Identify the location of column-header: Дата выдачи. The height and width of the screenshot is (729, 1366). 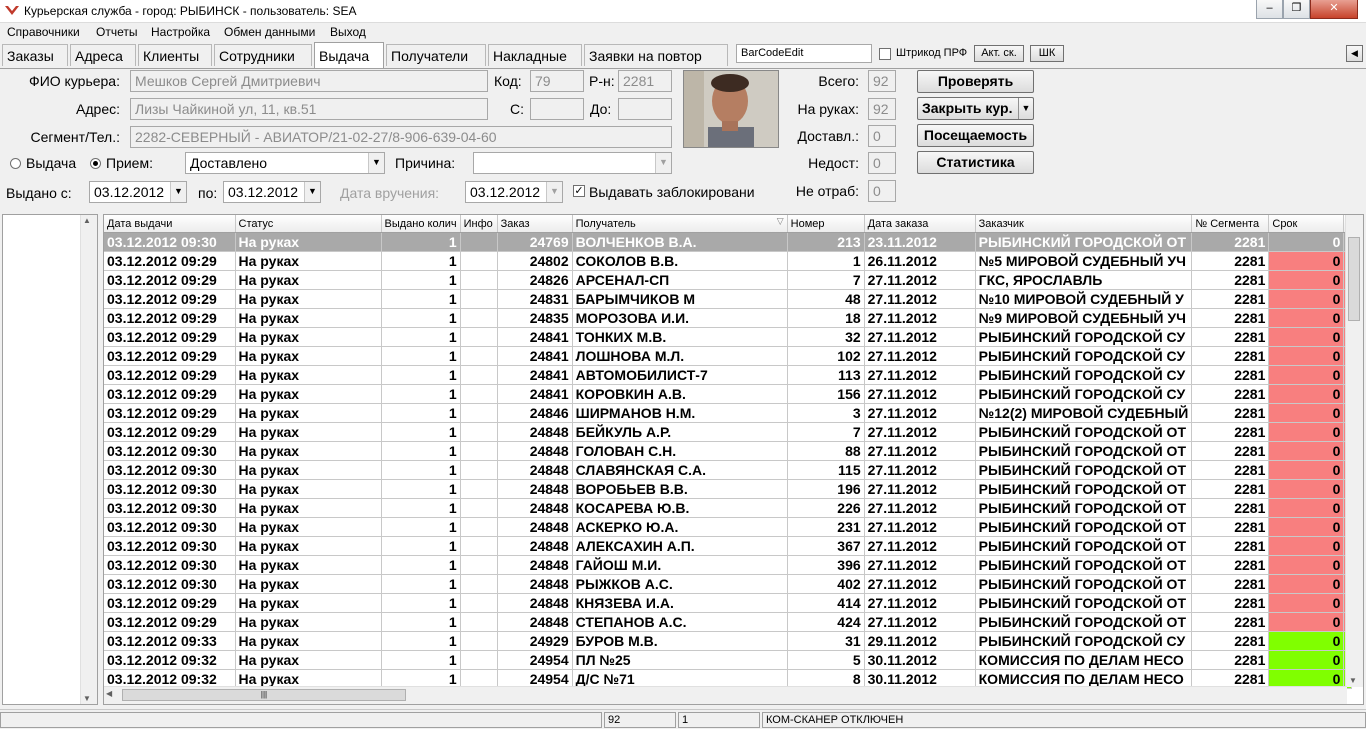
(170, 224).